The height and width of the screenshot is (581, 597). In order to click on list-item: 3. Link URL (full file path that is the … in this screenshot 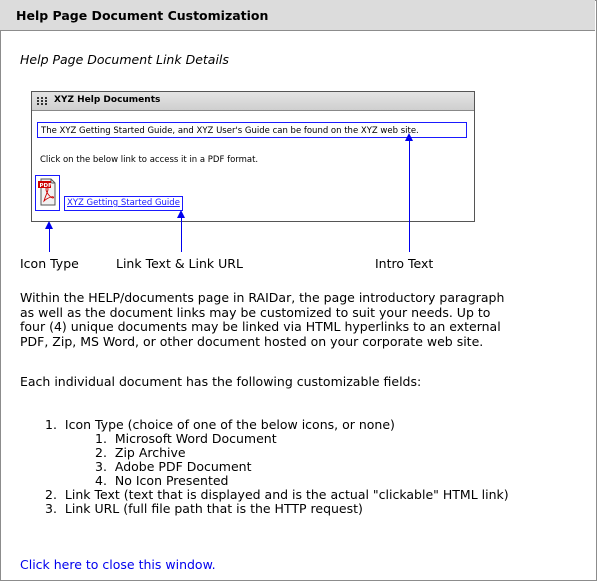, I will do `click(204, 508)`.